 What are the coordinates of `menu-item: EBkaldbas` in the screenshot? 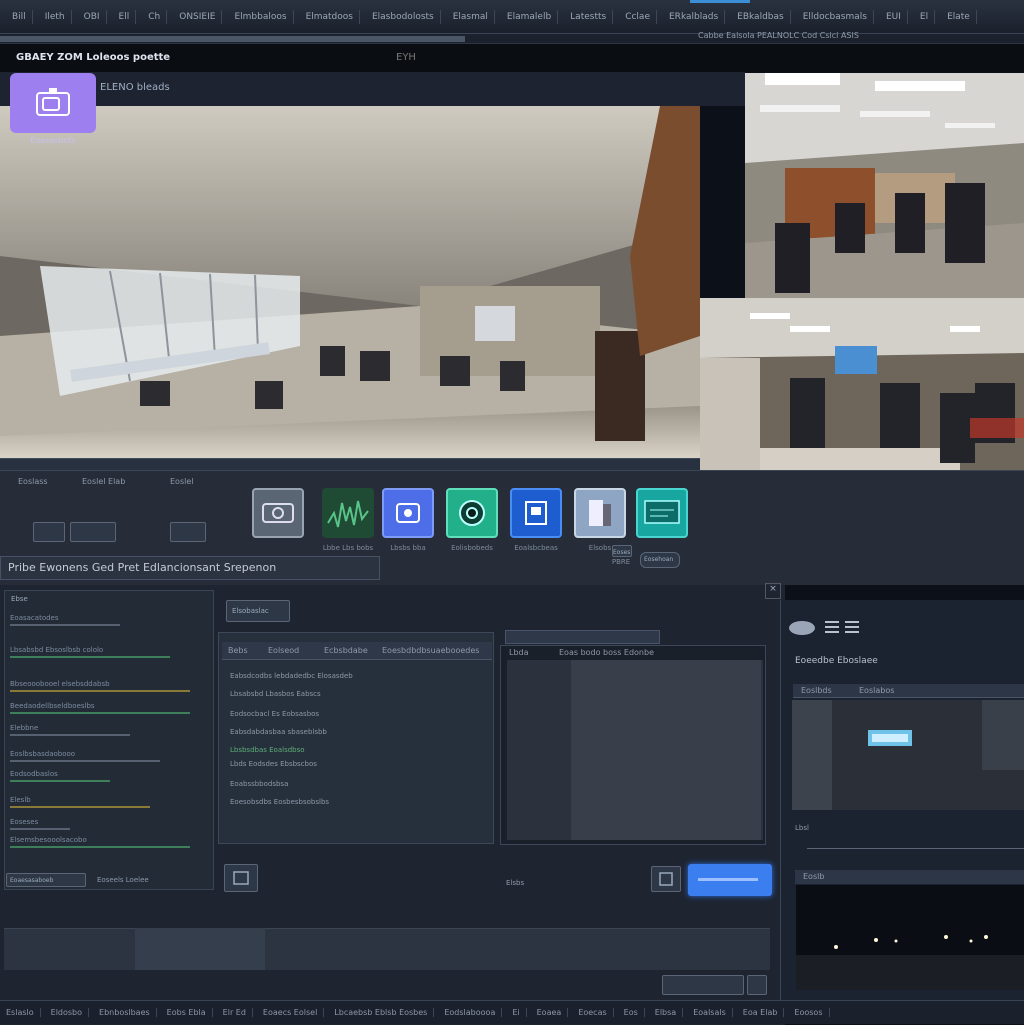 It's located at (761, 16).